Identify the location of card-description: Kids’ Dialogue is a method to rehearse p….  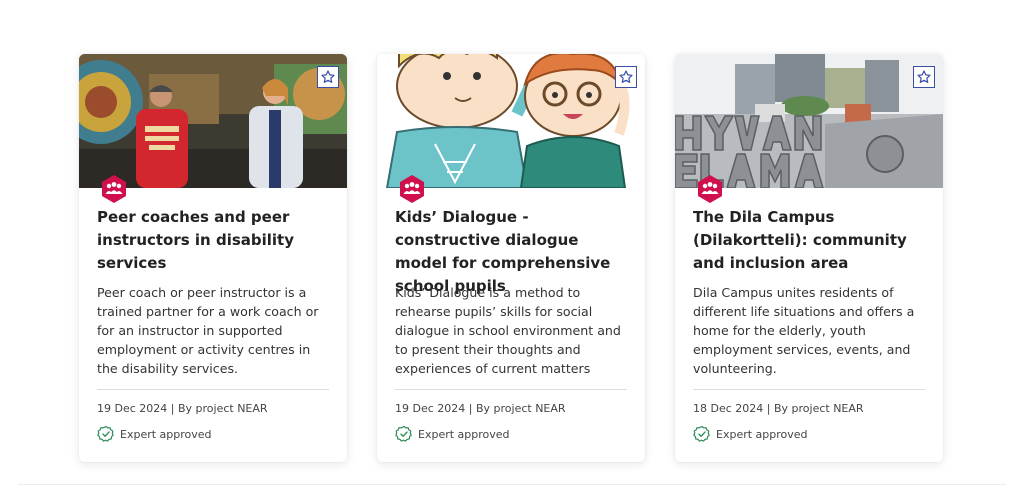
(508, 330).